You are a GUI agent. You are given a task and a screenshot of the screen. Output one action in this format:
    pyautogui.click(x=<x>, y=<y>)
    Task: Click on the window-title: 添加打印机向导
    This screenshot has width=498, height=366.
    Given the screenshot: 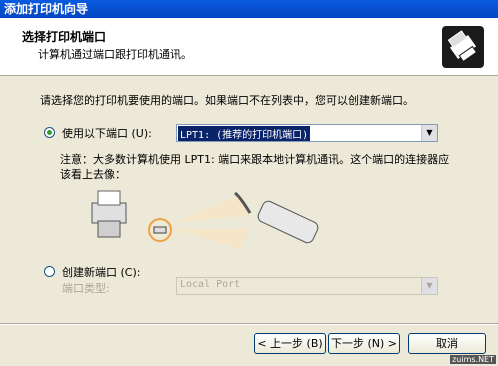 What is the action you would take?
    pyautogui.click(x=249, y=9)
    